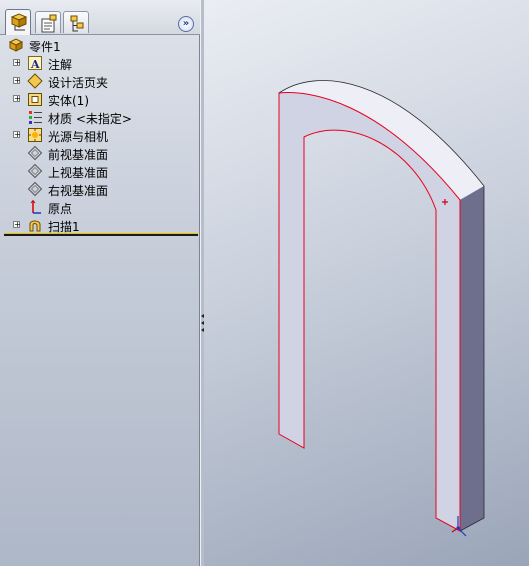 The height and width of the screenshot is (566, 529). What do you see at coordinates (35, 81) in the screenshot?
I see `design-binder-icon` at bounding box center [35, 81].